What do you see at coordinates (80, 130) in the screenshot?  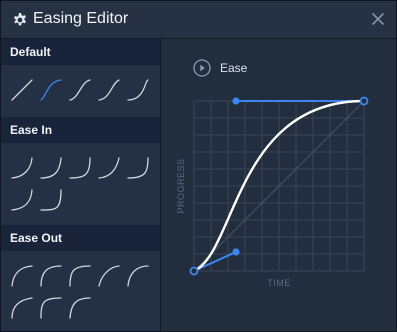 I see `section-header-ease-in: Ease In` at bounding box center [80, 130].